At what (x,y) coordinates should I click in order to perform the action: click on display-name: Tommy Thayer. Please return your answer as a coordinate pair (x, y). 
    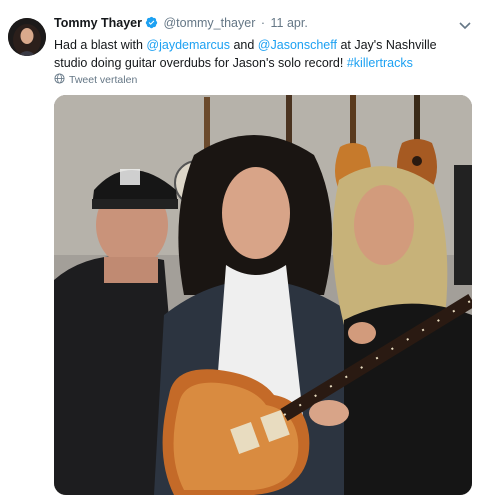
    Looking at the image, I should click on (98, 23).